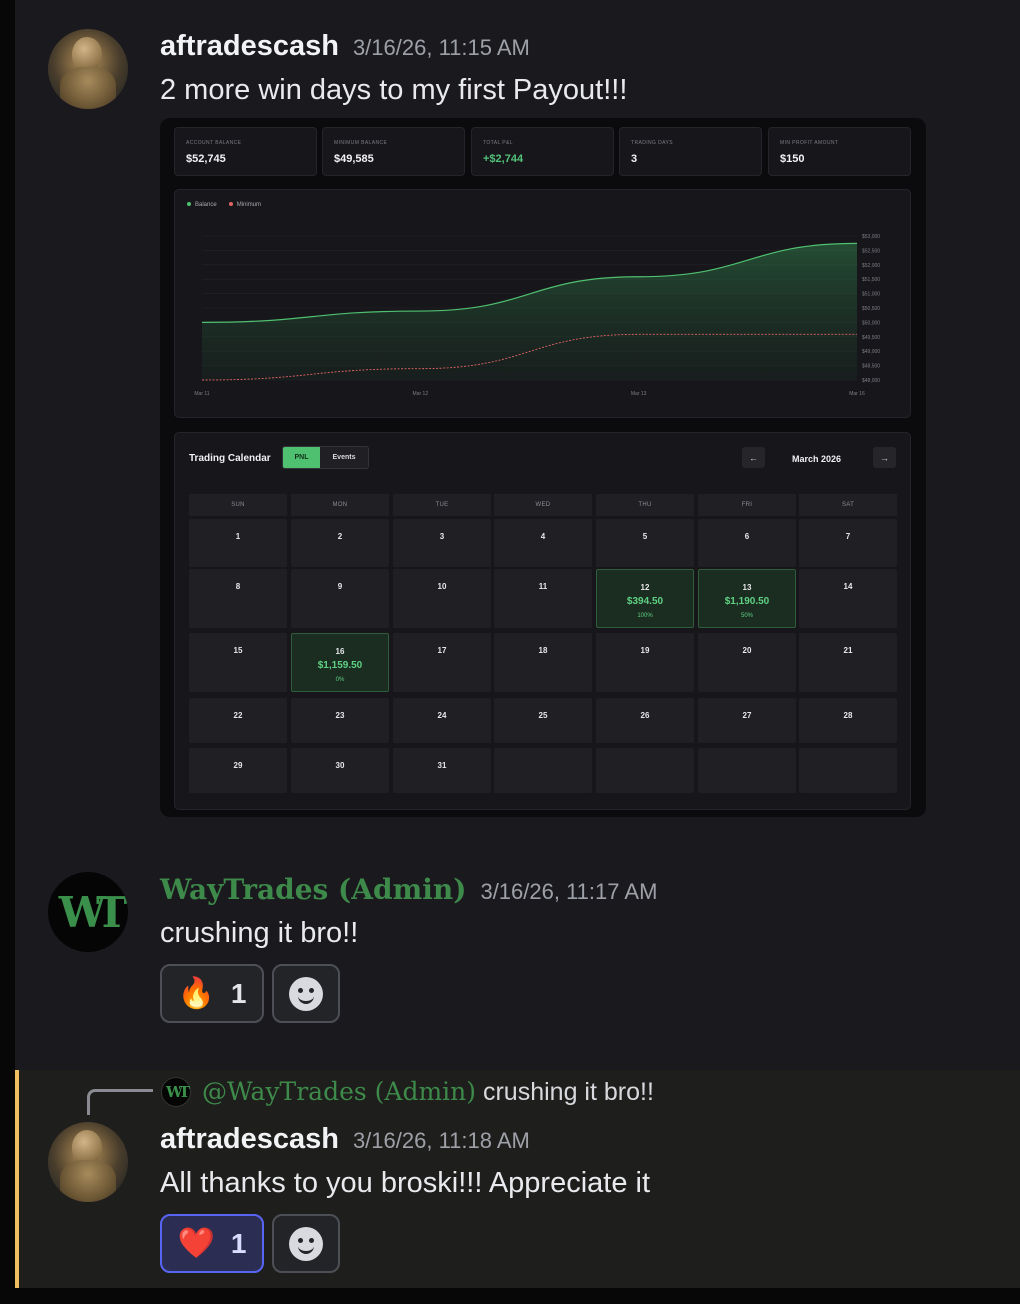  Describe the element at coordinates (88, 912) in the screenshot. I see `avatar: WT` at that location.